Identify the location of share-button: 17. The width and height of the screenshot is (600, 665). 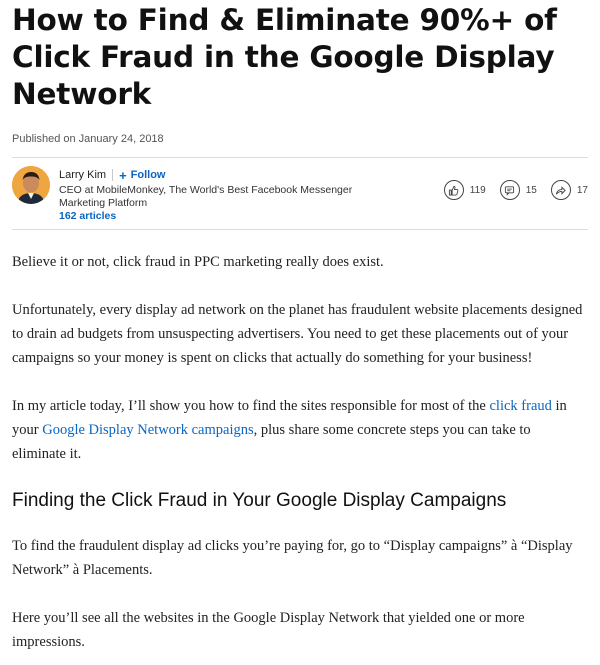
(569, 190).